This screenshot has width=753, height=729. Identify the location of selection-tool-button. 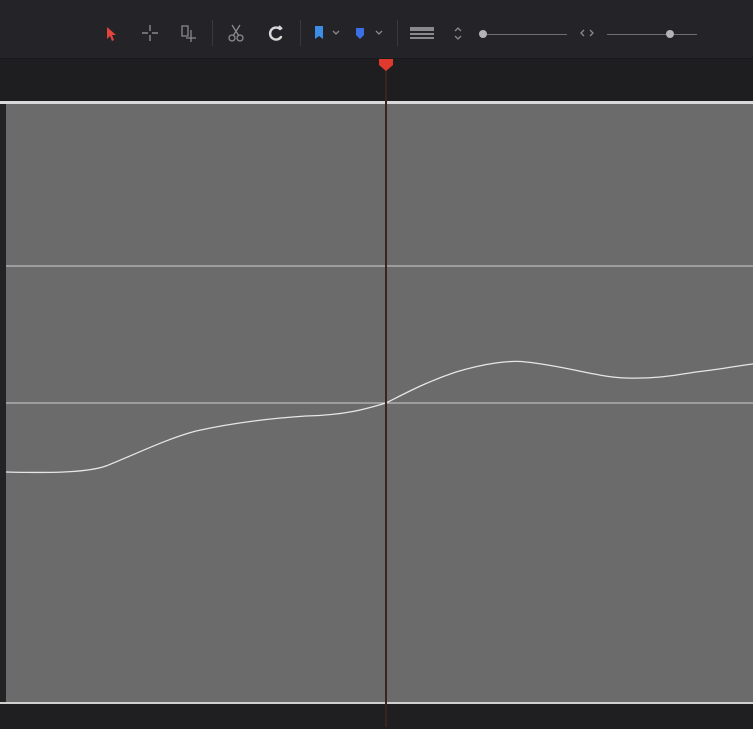
(112, 33).